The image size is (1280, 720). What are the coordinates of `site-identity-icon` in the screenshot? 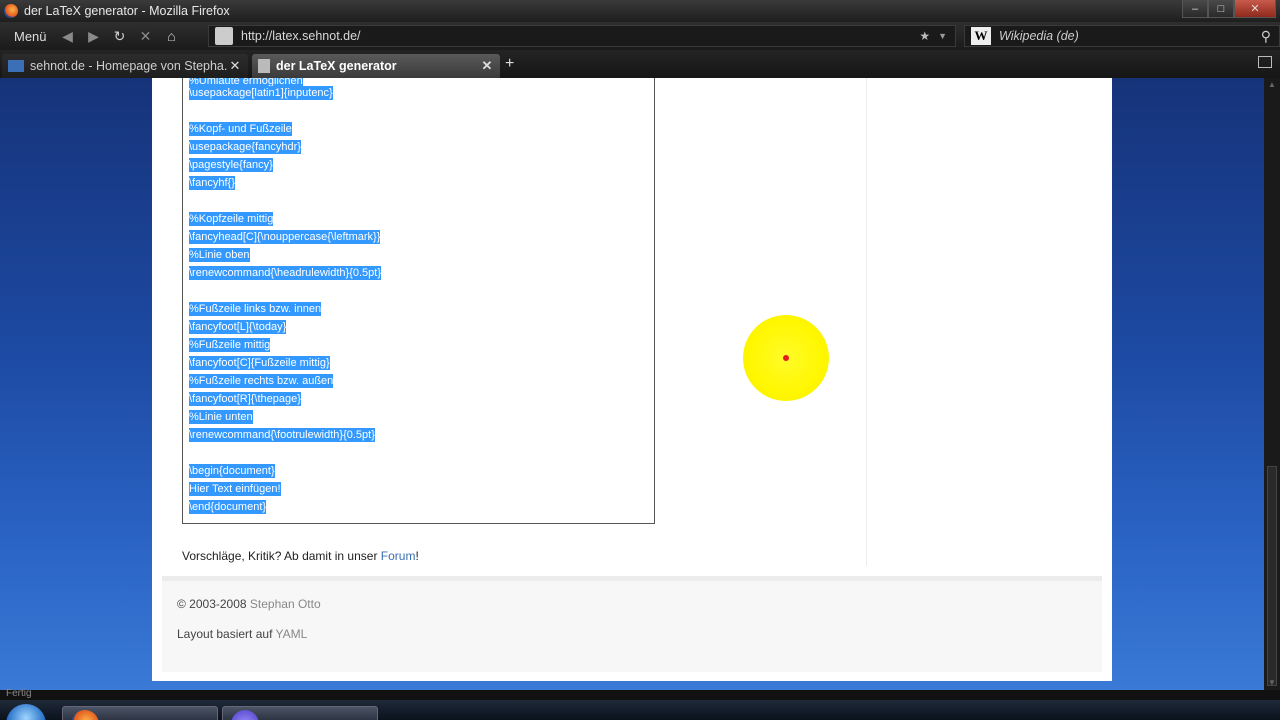 It's located at (224, 36).